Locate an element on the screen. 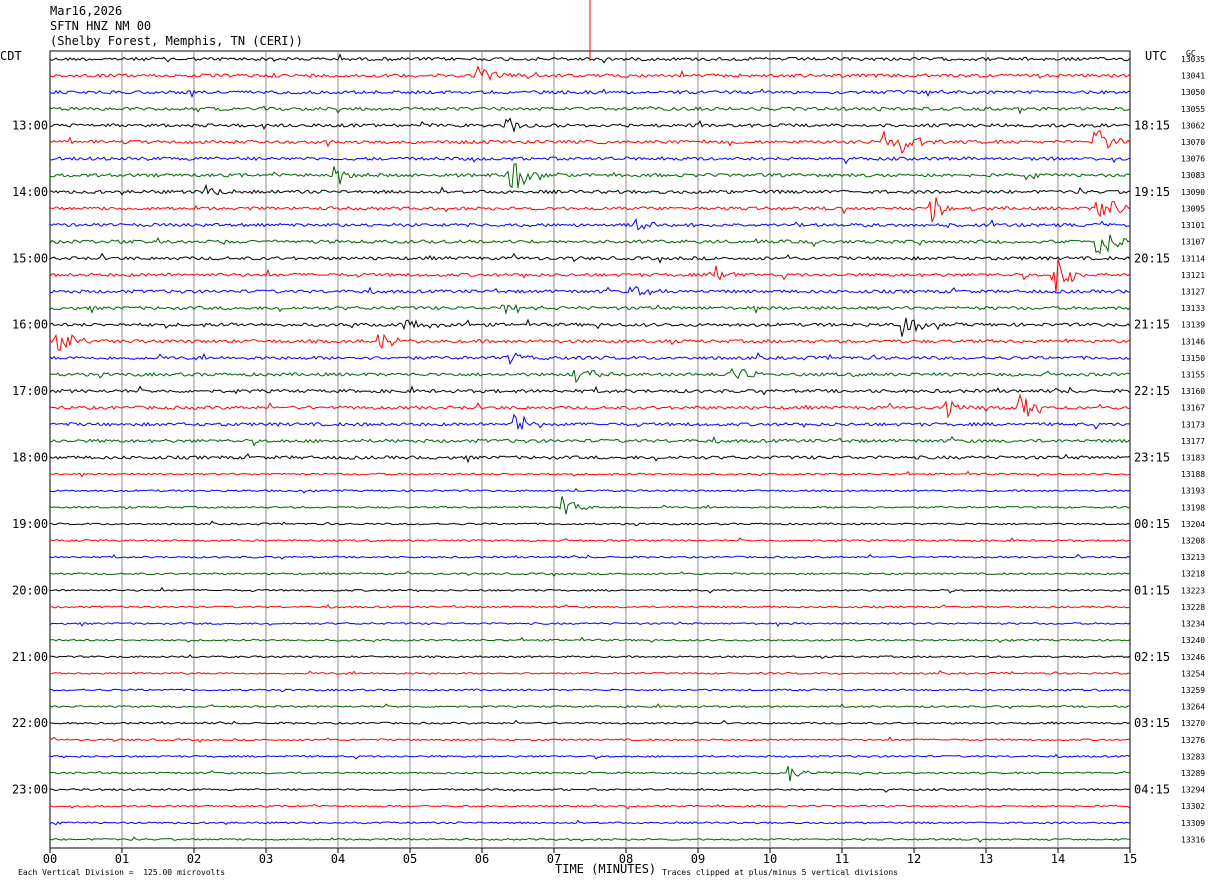 This screenshot has height=886, width=1210. gc-count-4: 13062 is located at coordinates (1193, 125).